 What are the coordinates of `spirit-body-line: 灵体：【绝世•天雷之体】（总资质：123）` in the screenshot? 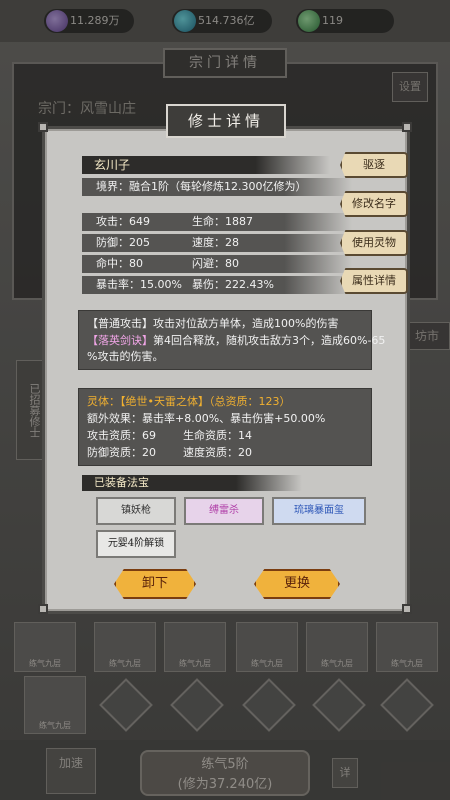 It's located at (189, 402).